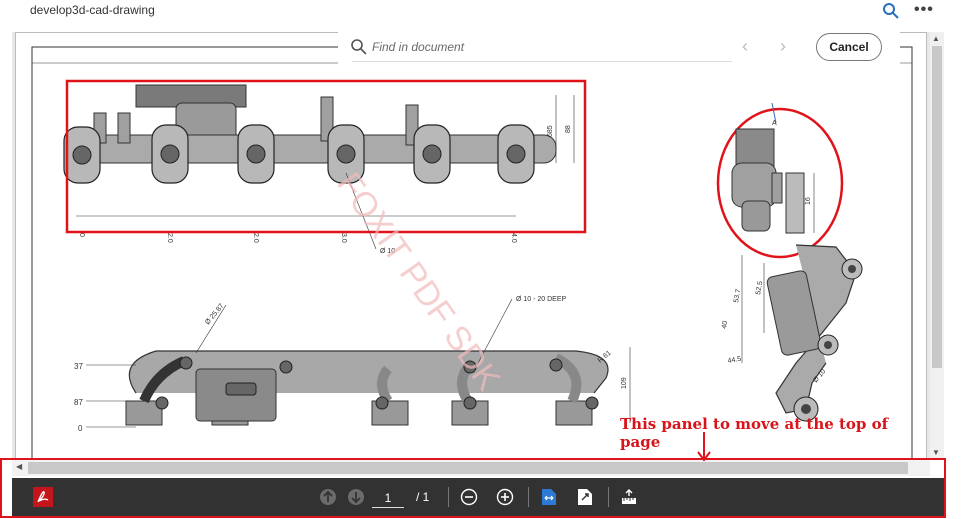  What do you see at coordinates (849, 47) in the screenshot?
I see `cancel-button: Cancel` at bounding box center [849, 47].